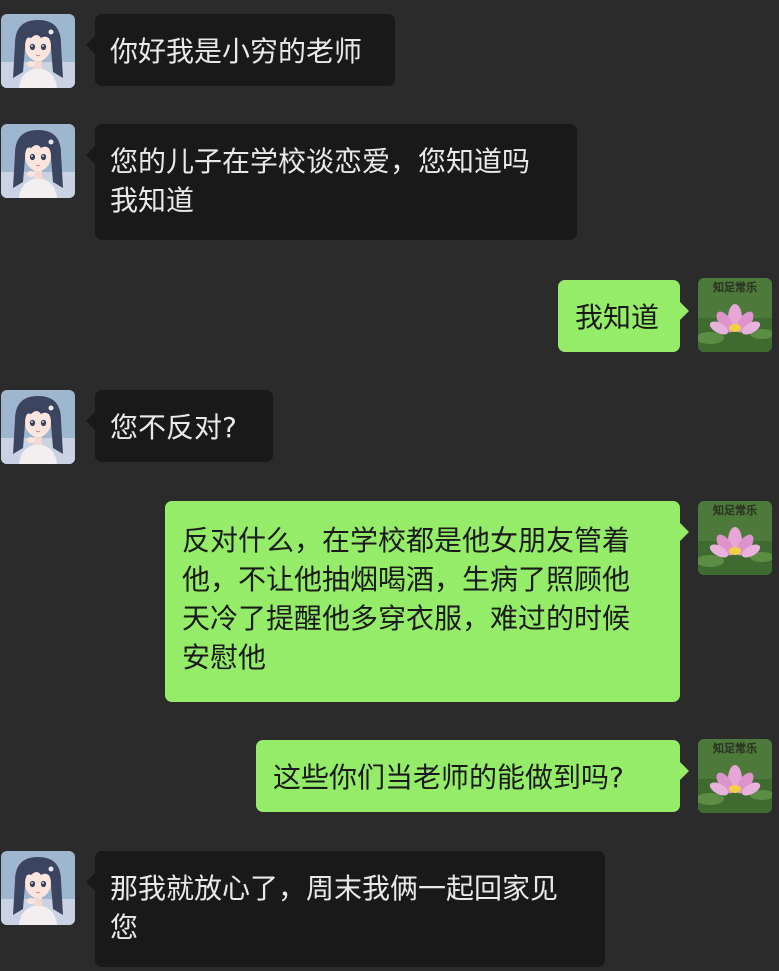  What do you see at coordinates (240, 50) in the screenshot?
I see `incoming-message-bubble: 你好我是小穷的老师` at bounding box center [240, 50].